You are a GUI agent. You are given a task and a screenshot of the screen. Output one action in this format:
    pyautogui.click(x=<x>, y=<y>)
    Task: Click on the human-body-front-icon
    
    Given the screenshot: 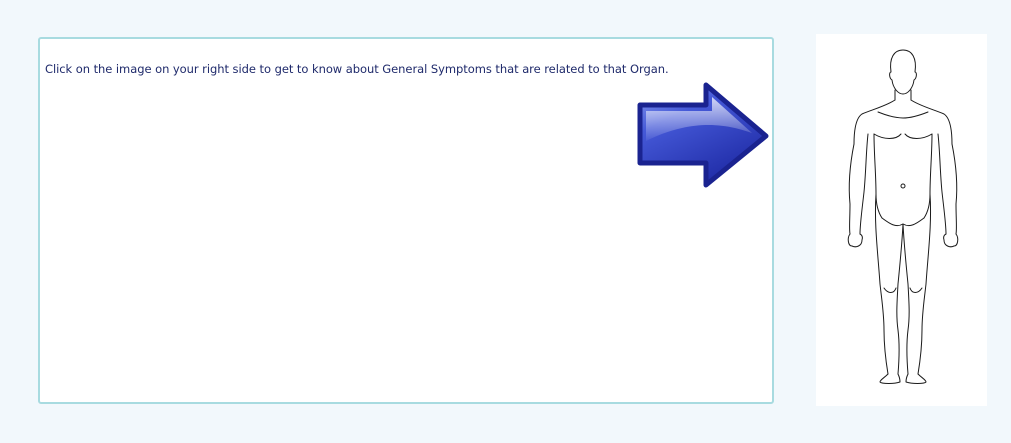 What is the action you would take?
    pyautogui.click(x=903, y=216)
    